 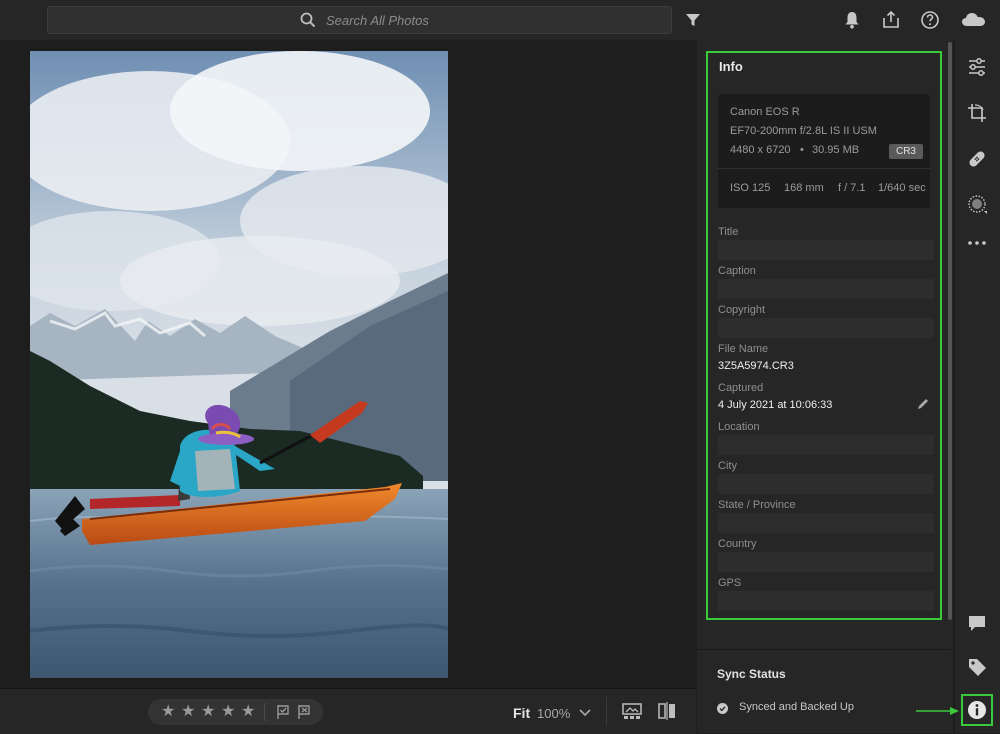 What do you see at coordinates (836, 150) in the screenshot?
I see `file-size: 30.95 MB` at bounding box center [836, 150].